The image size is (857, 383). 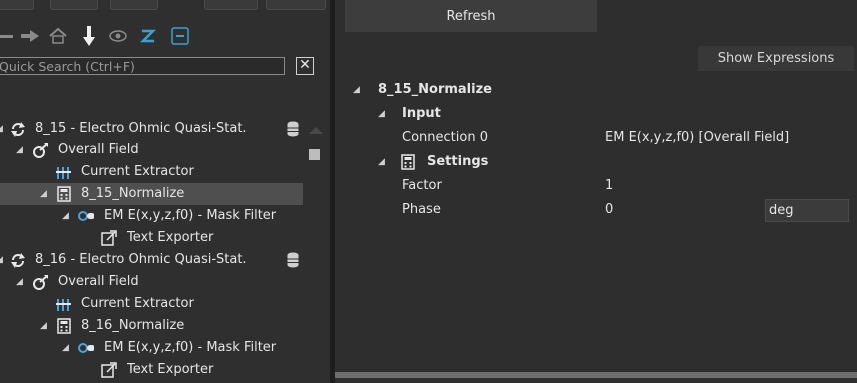 I want to click on eye-icon, so click(x=118, y=36).